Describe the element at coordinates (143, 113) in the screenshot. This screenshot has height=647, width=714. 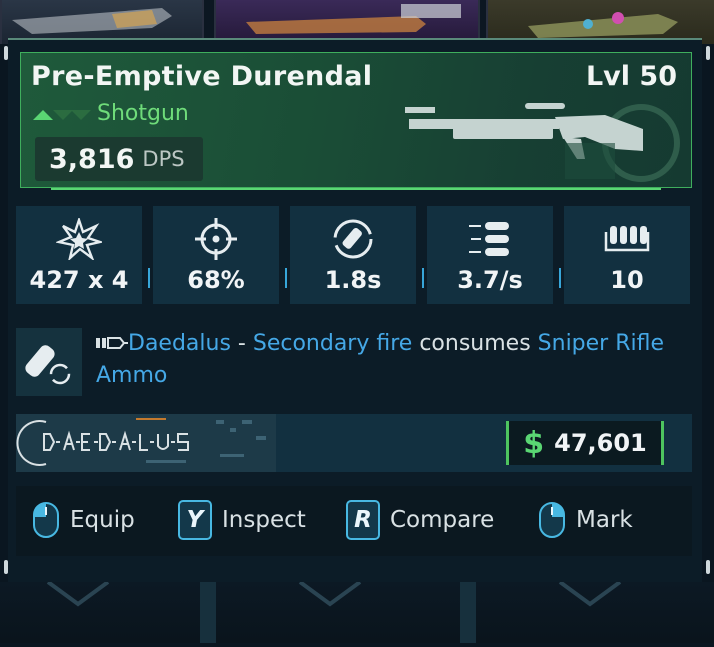
I see `item-type: Shotgun` at that location.